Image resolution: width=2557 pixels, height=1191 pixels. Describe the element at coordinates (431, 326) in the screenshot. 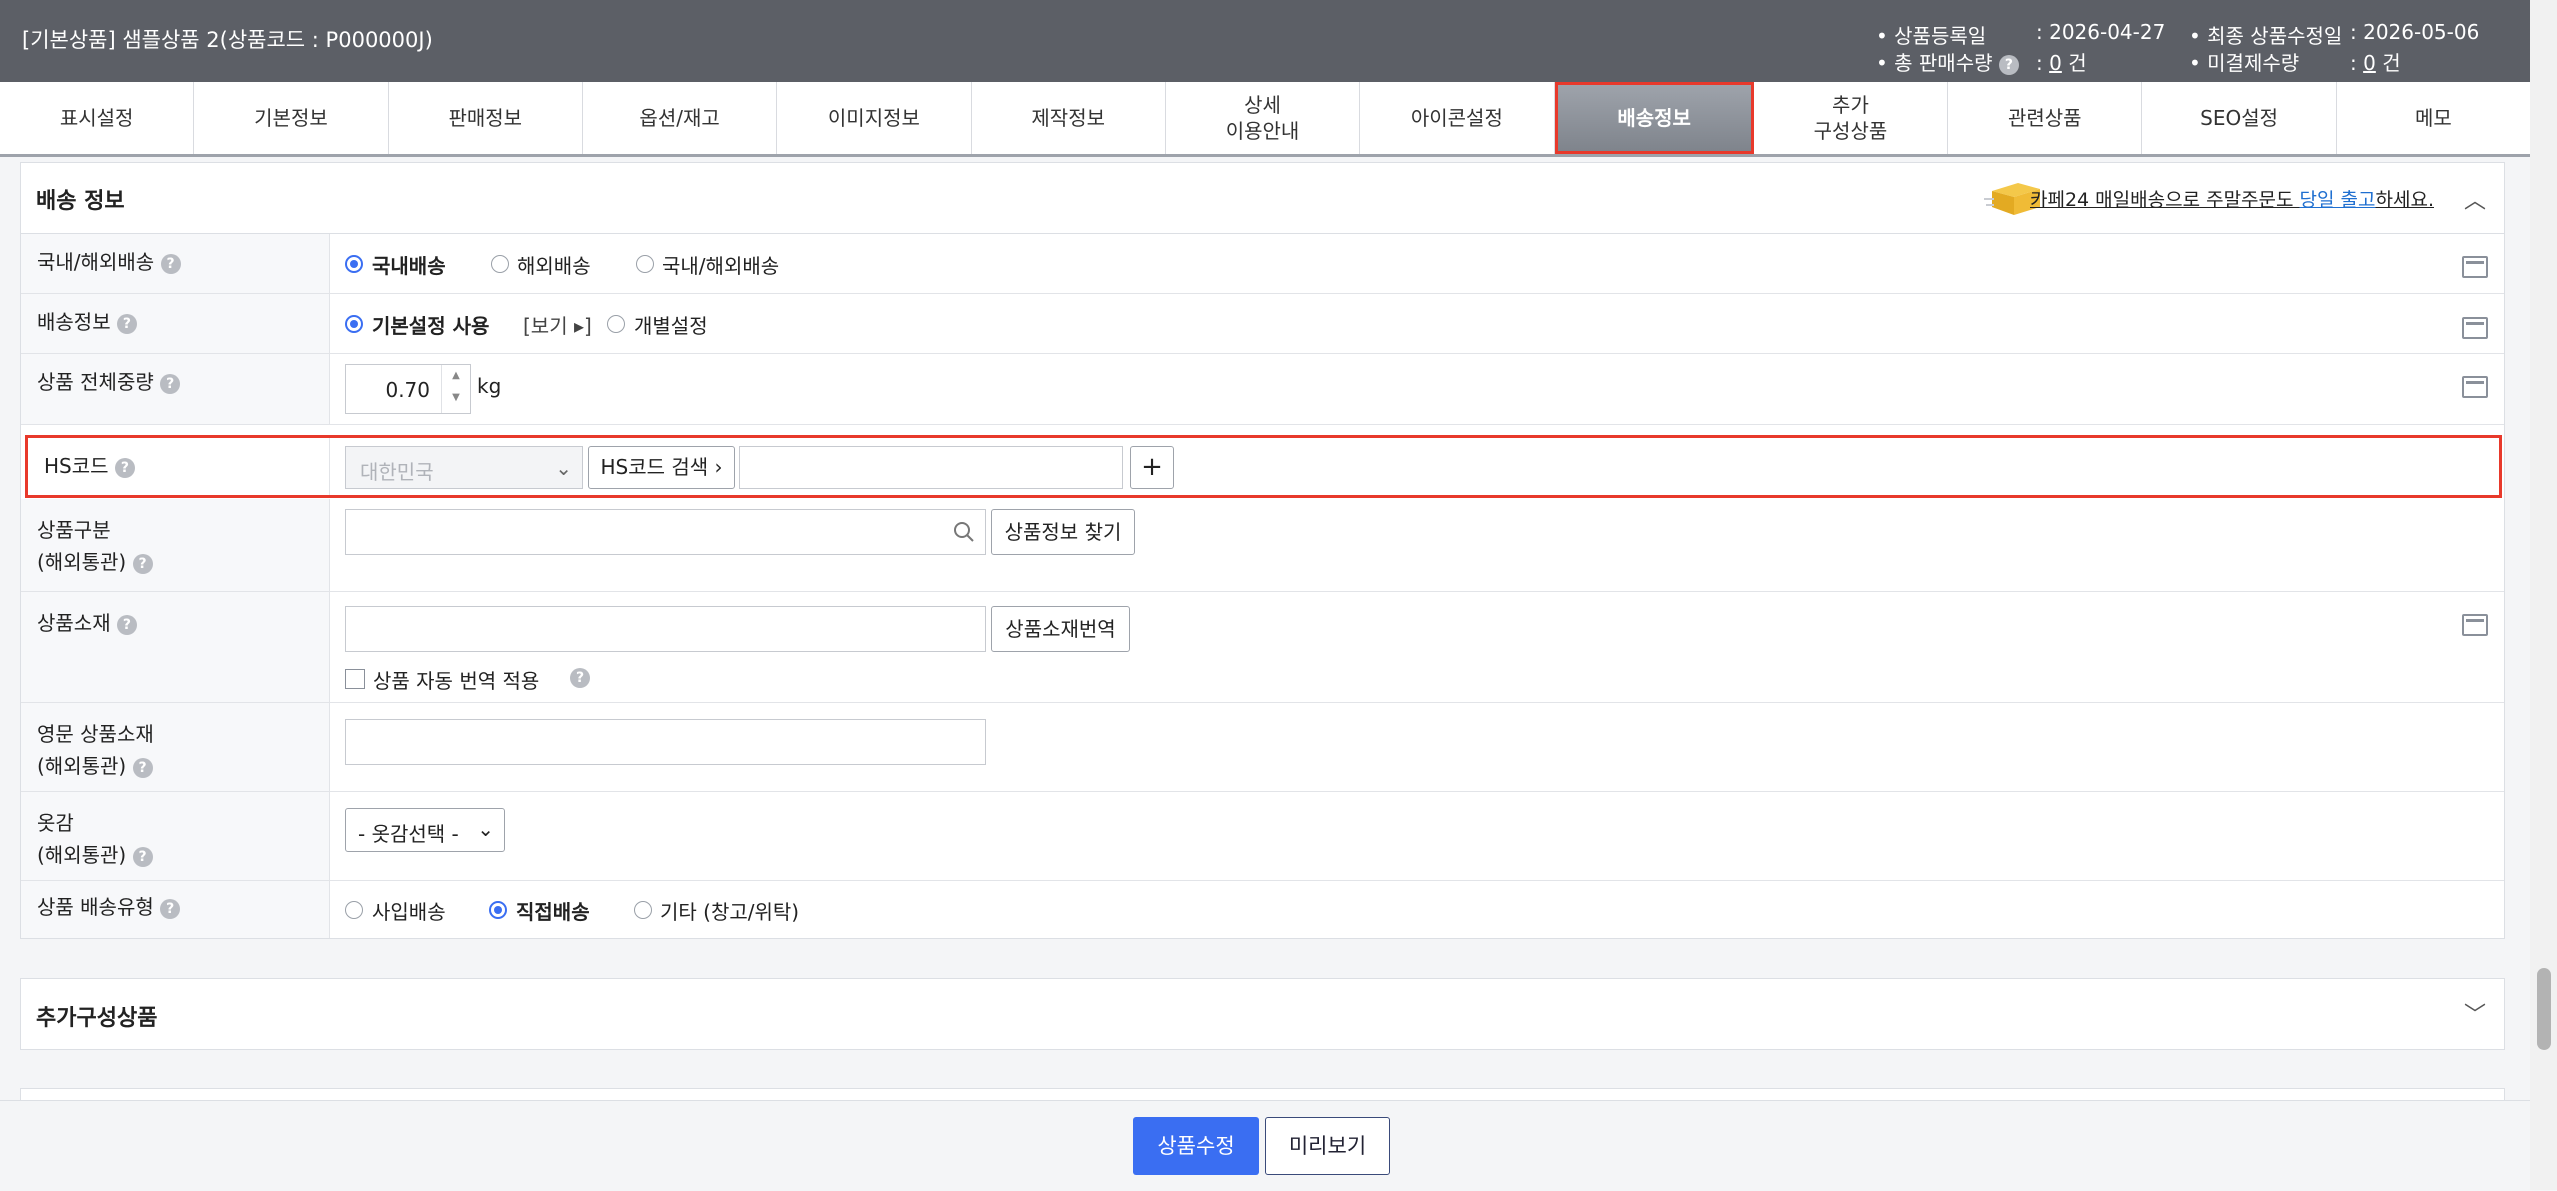

I see `radio-default-label: 기본설정 사용` at that location.